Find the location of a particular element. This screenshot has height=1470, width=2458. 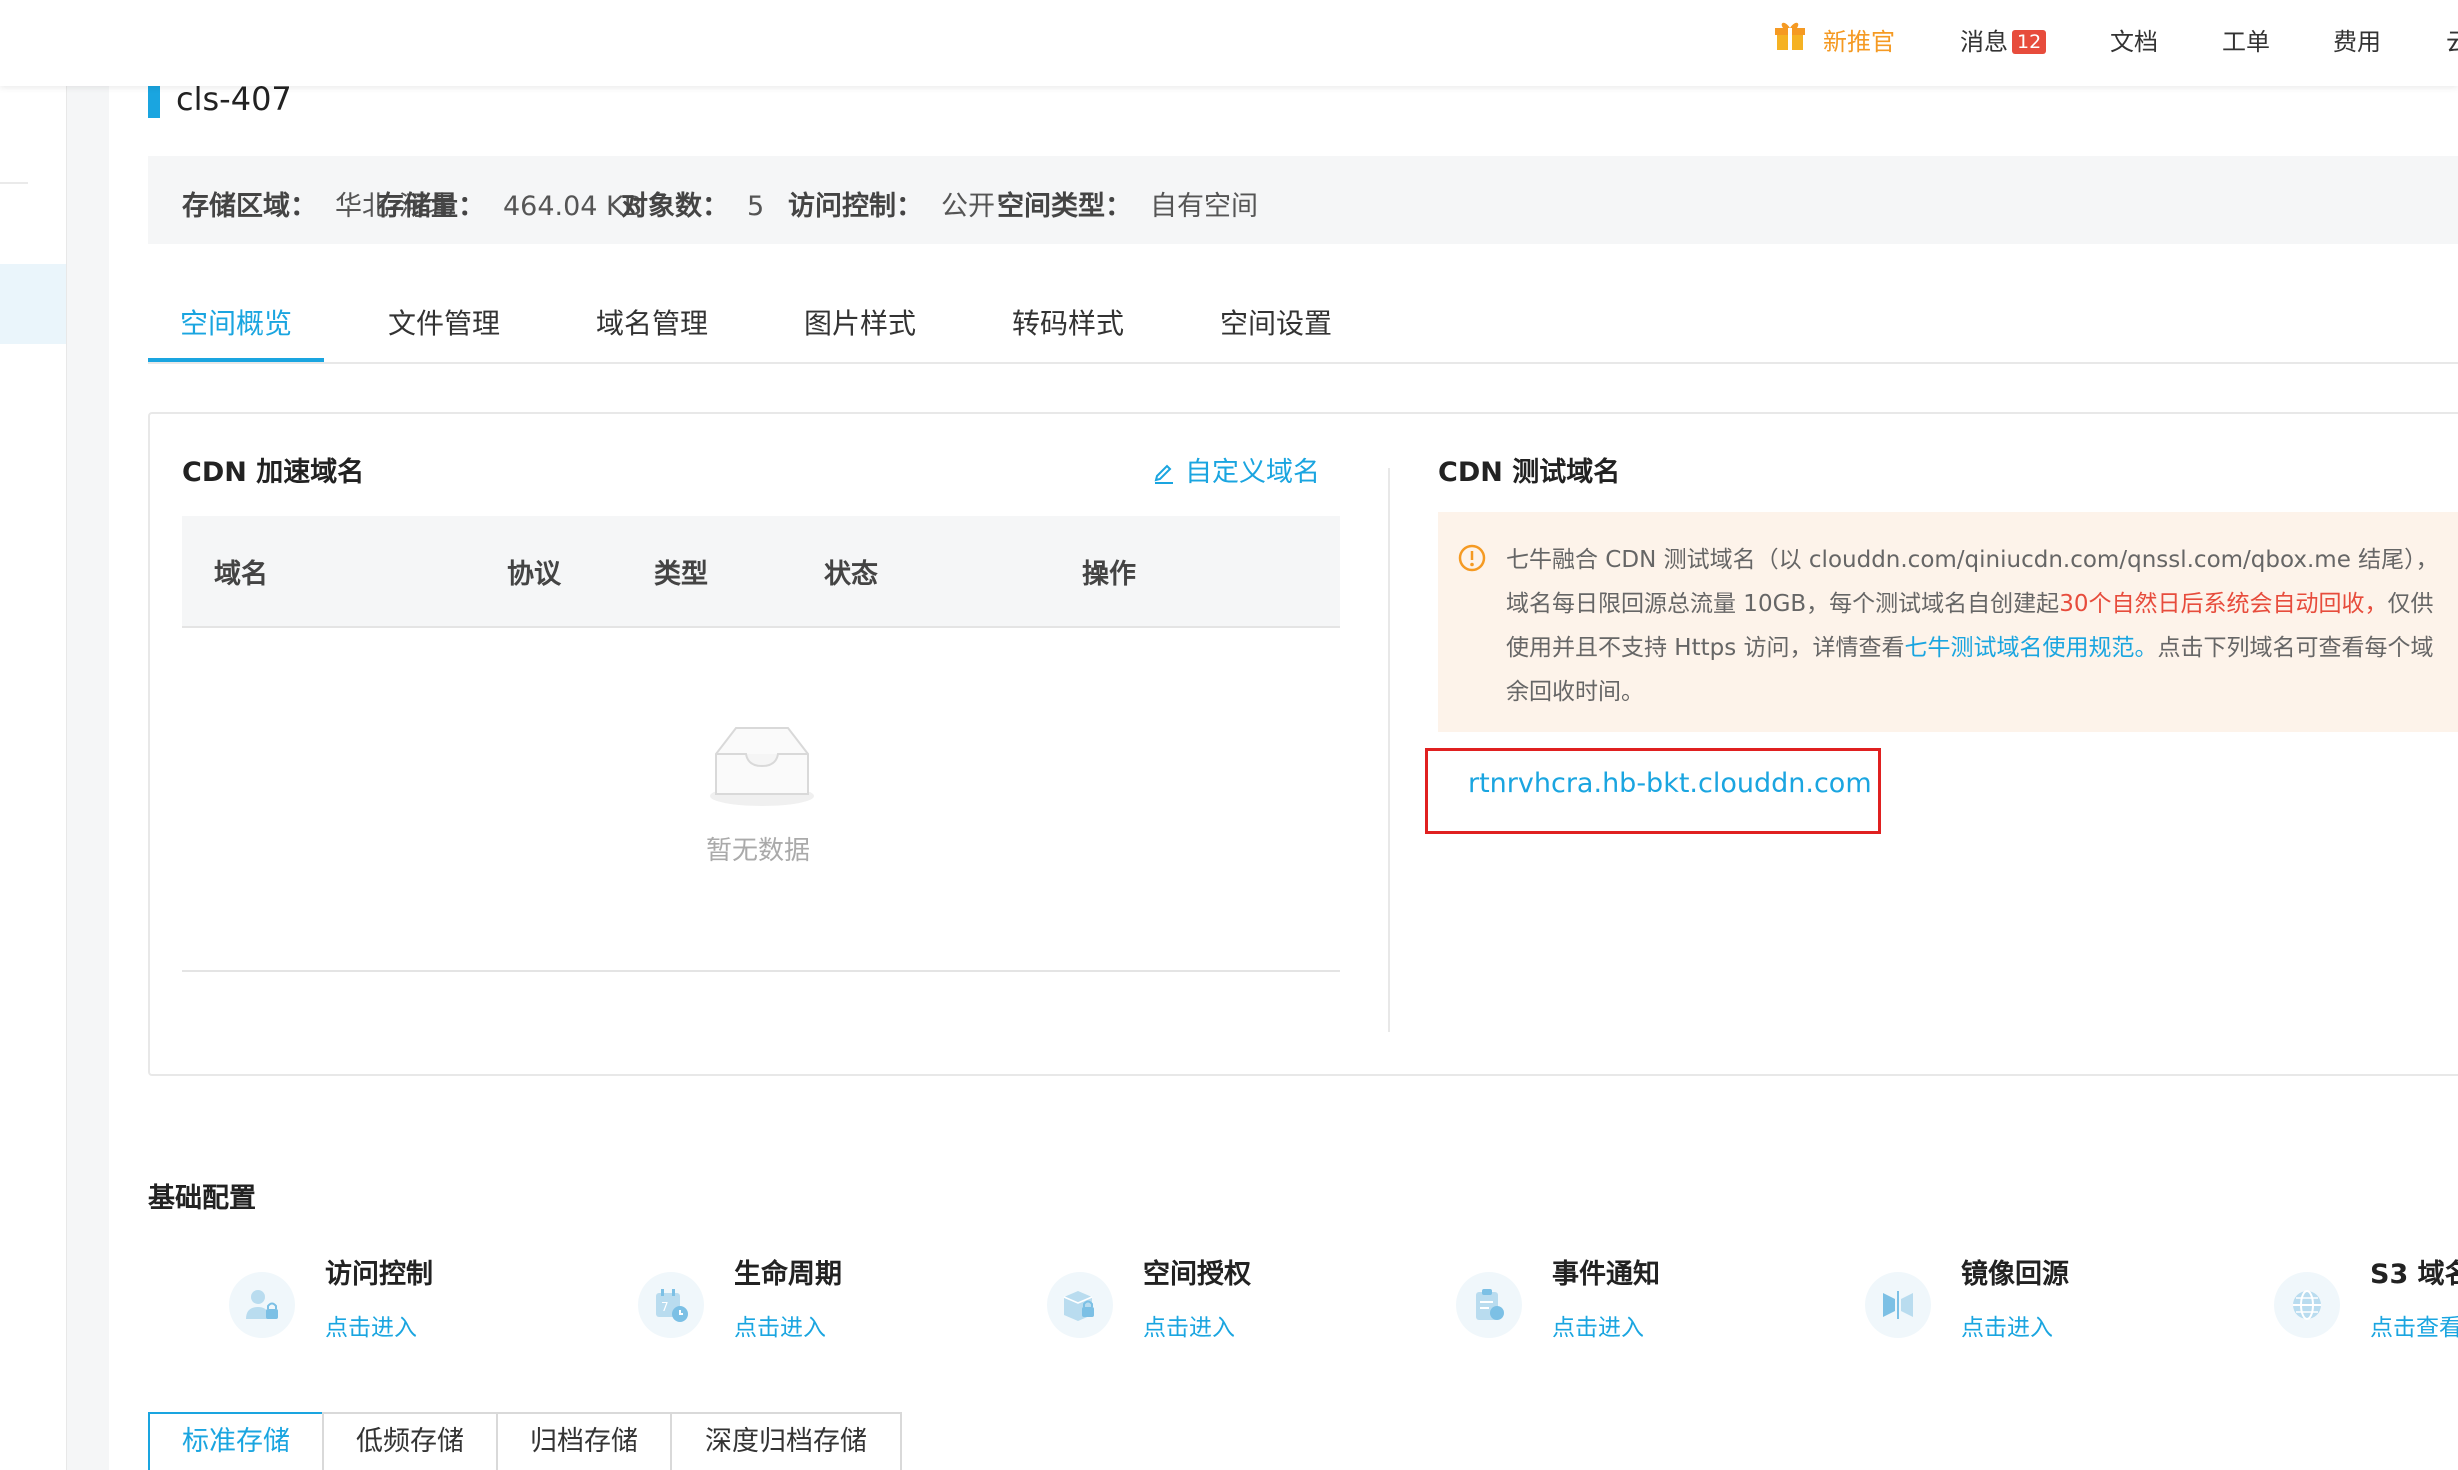

custom-domain-link: 自定义域名 is located at coordinates (1236, 469).